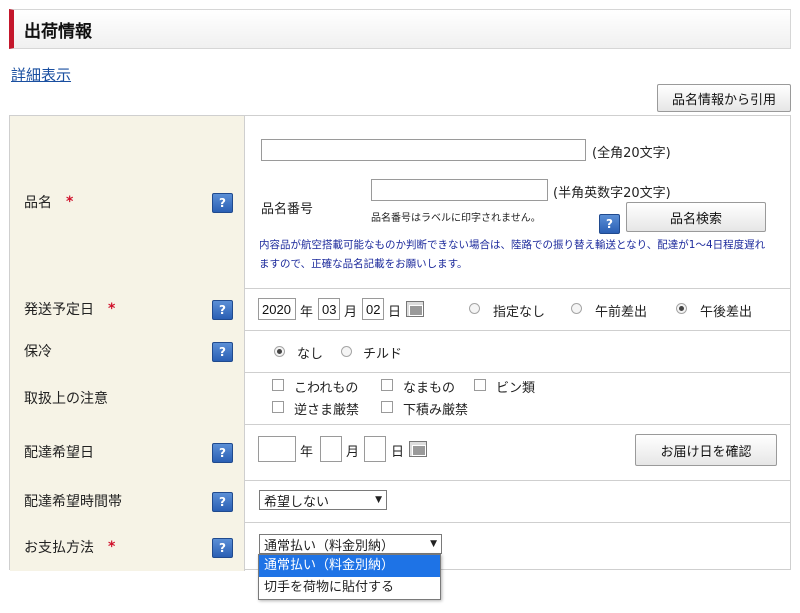 The width and height of the screenshot is (800, 613). Describe the element at coordinates (329, 309) in the screenshot. I see `ship-month-input` at that location.